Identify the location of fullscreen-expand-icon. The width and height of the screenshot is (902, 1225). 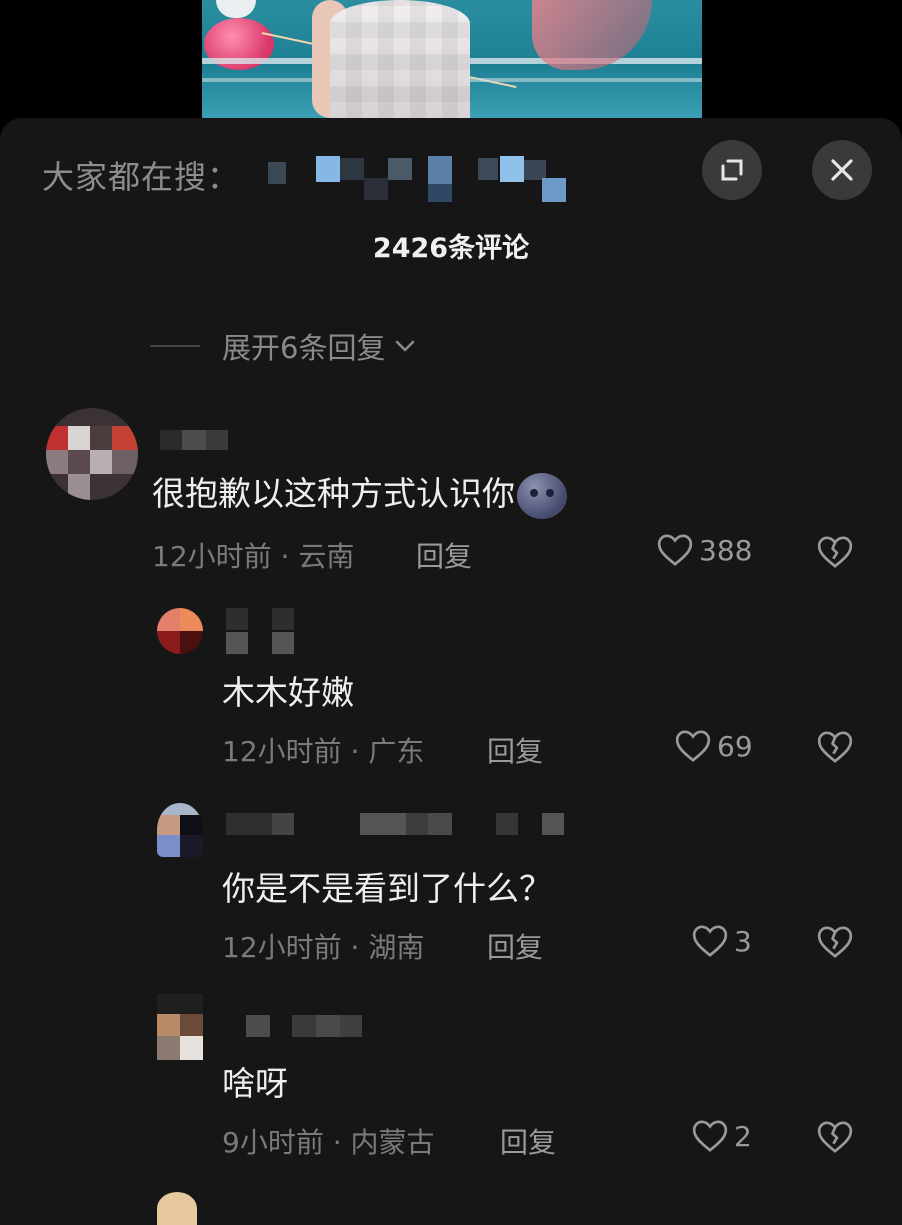
(732, 170).